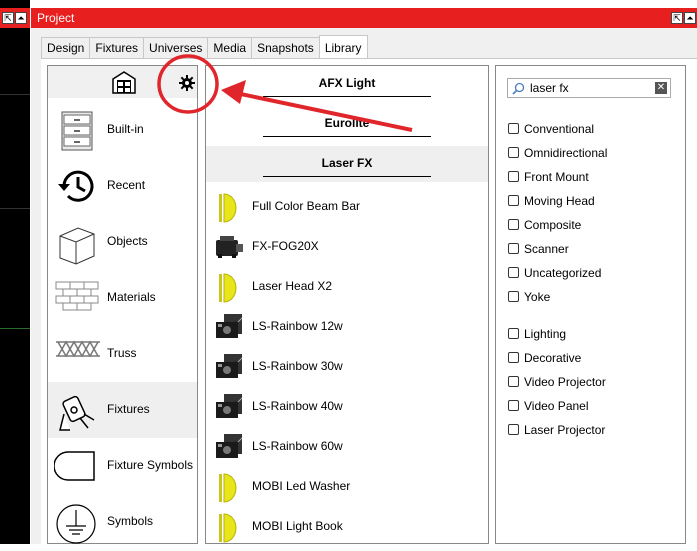 The width and height of the screenshot is (697, 551). I want to click on fixture-label: LS-Rainbow 60w, so click(297, 446).